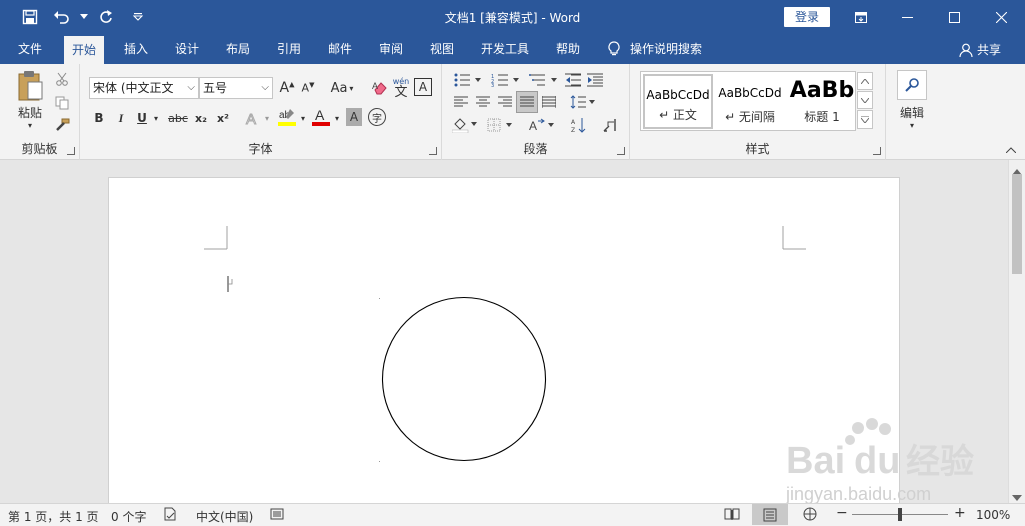 This screenshot has height=526, width=1025. What do you see at coordinates (71, 151) in the screenshot?
I see `clipboard-launcher` at bounding box center [71, 151].